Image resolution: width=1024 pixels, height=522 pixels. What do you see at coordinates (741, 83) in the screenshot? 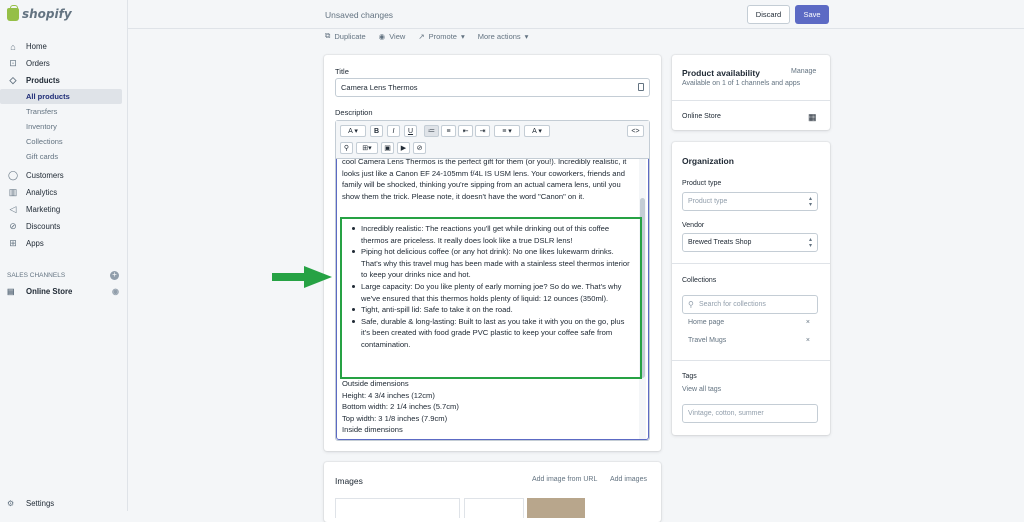
I see `availability-desc: Available on 1 of 1 channels and apps` at bounding box center [741, 83].